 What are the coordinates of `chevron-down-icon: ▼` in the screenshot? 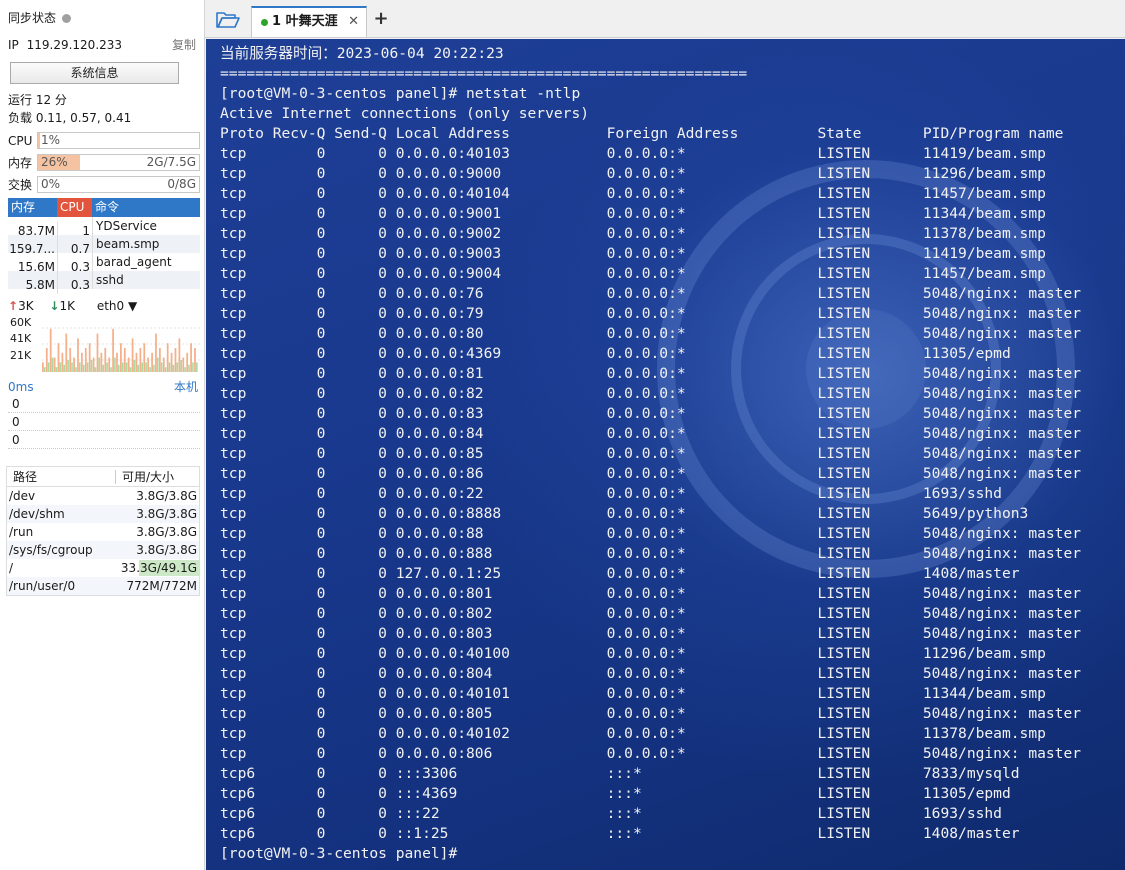 It's located at (132, 306).